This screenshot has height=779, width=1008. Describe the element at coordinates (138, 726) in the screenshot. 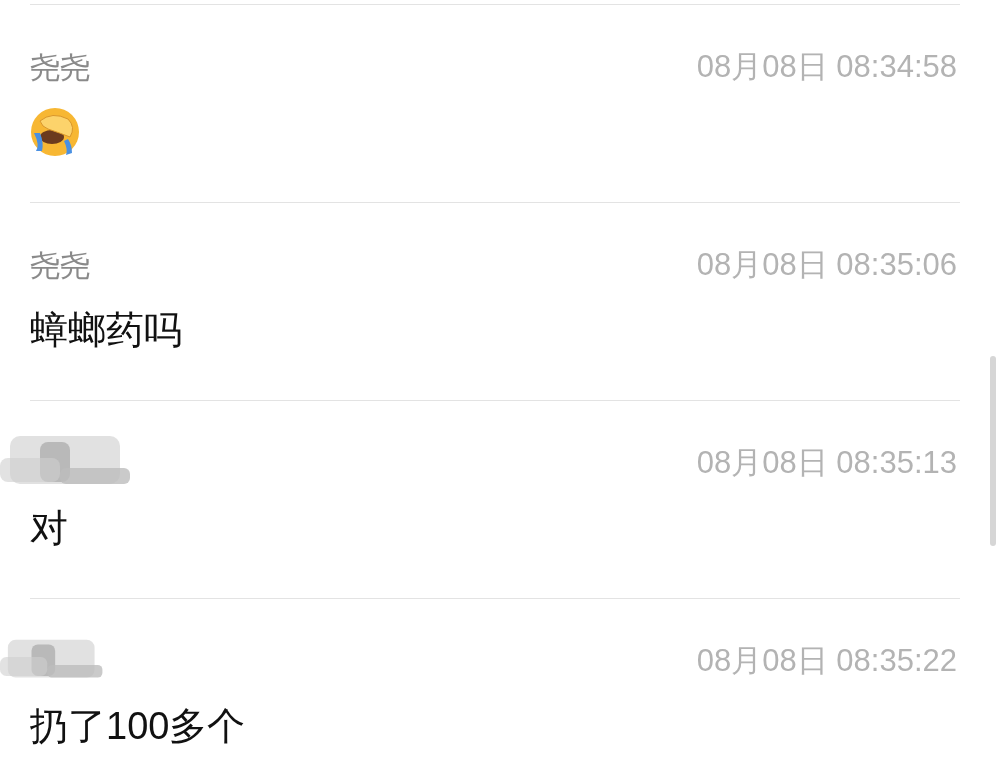

I see `message-text: 扔了100多个` at that location.